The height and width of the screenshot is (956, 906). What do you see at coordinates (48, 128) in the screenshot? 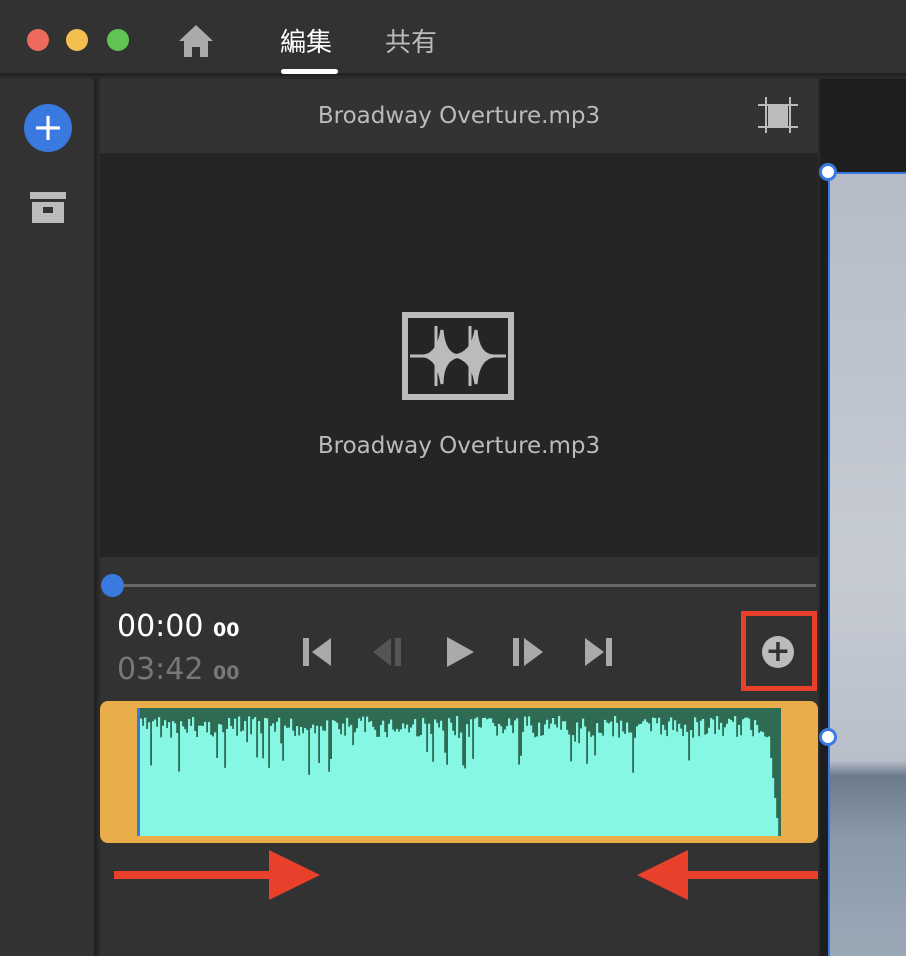
I see `add-media-button: +` at bounding box center [48, 128].